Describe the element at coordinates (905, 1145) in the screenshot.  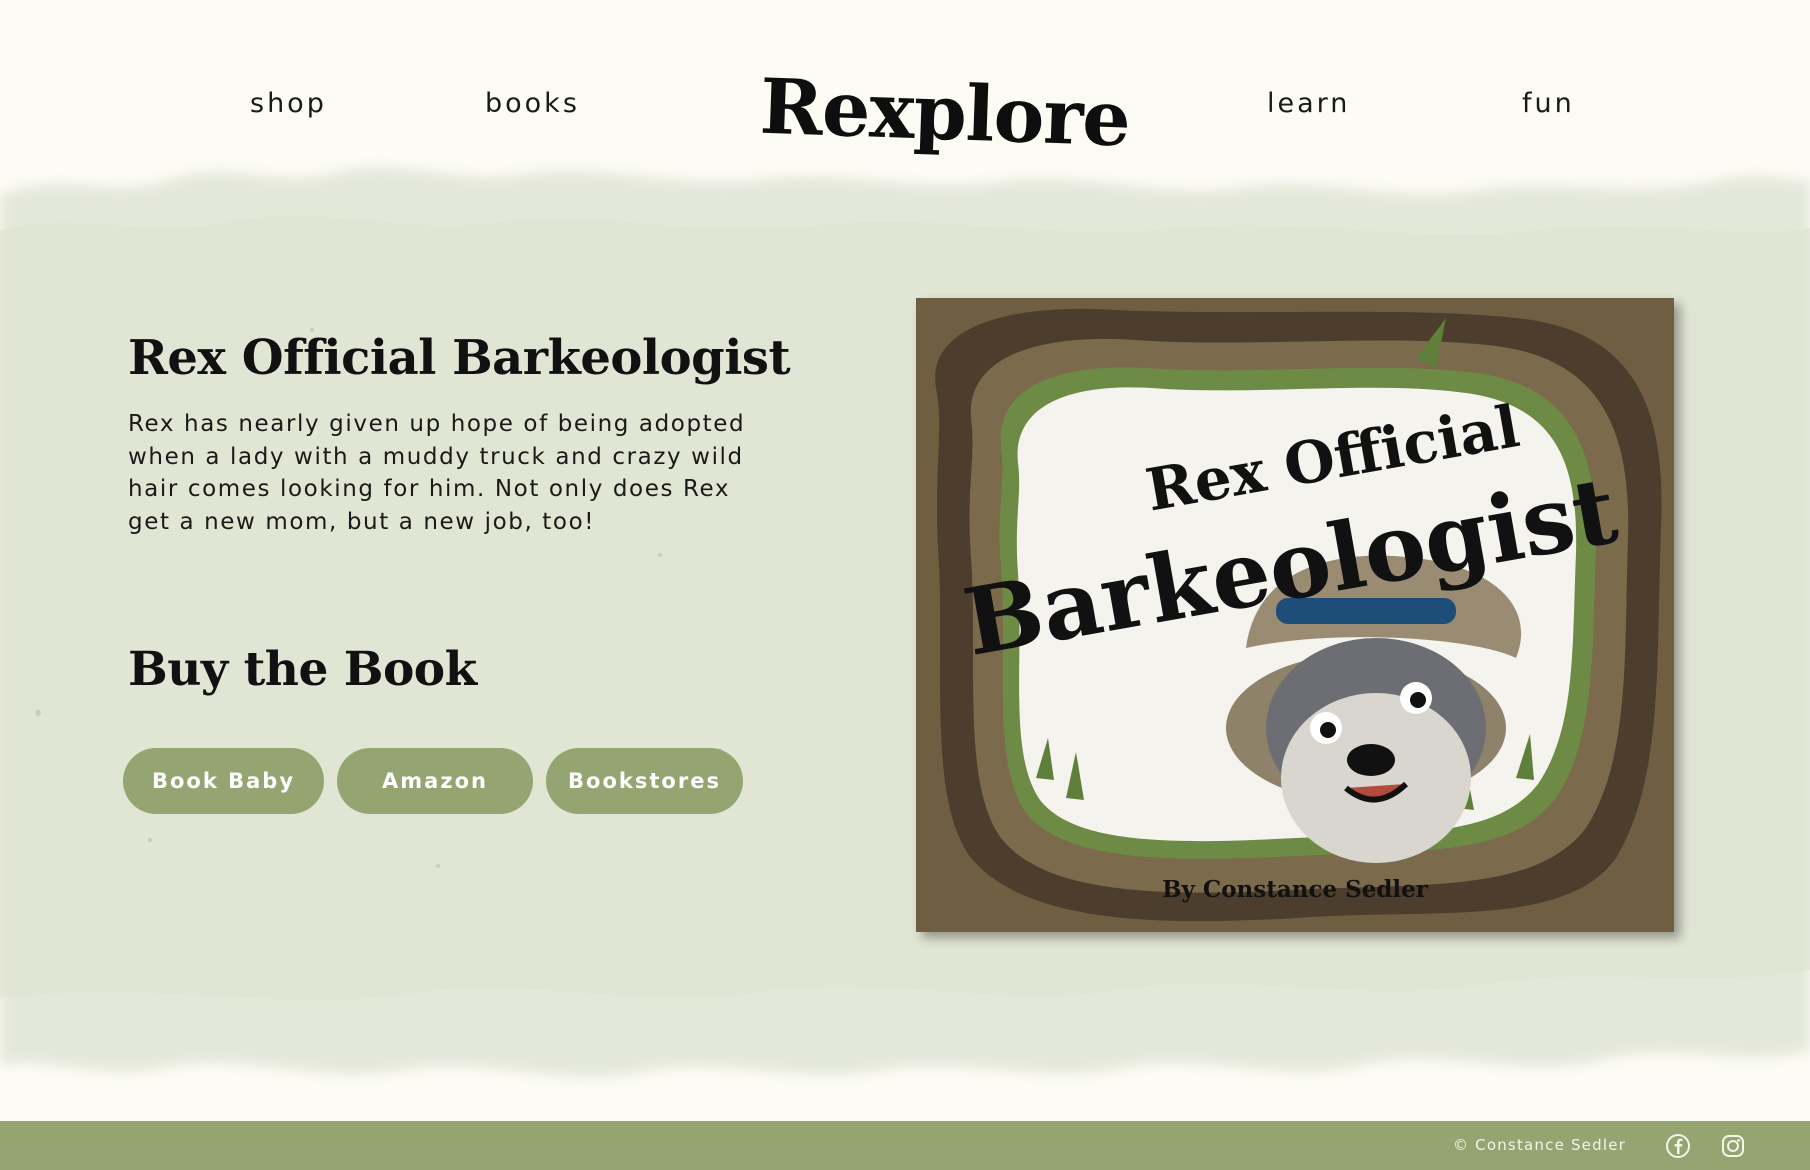
I see `site-footer: © Constance Sedler` at that location.